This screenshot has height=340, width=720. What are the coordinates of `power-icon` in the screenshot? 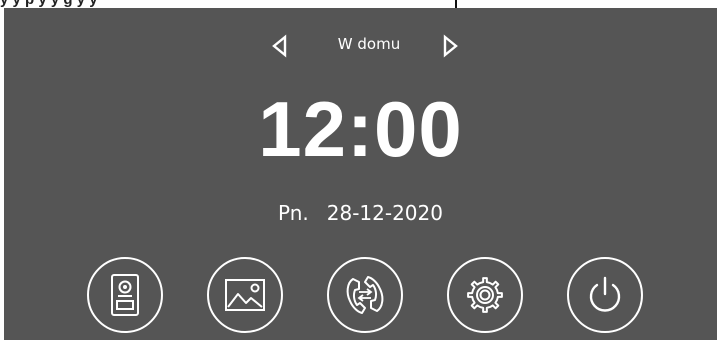 It's located at (605, 294).